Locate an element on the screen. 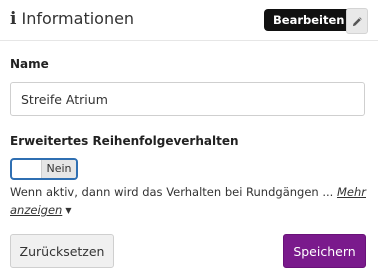 The height and width of the screenshot is (278, 378). reset-button: Zurücksetzen is located at coordinates (62, 251).